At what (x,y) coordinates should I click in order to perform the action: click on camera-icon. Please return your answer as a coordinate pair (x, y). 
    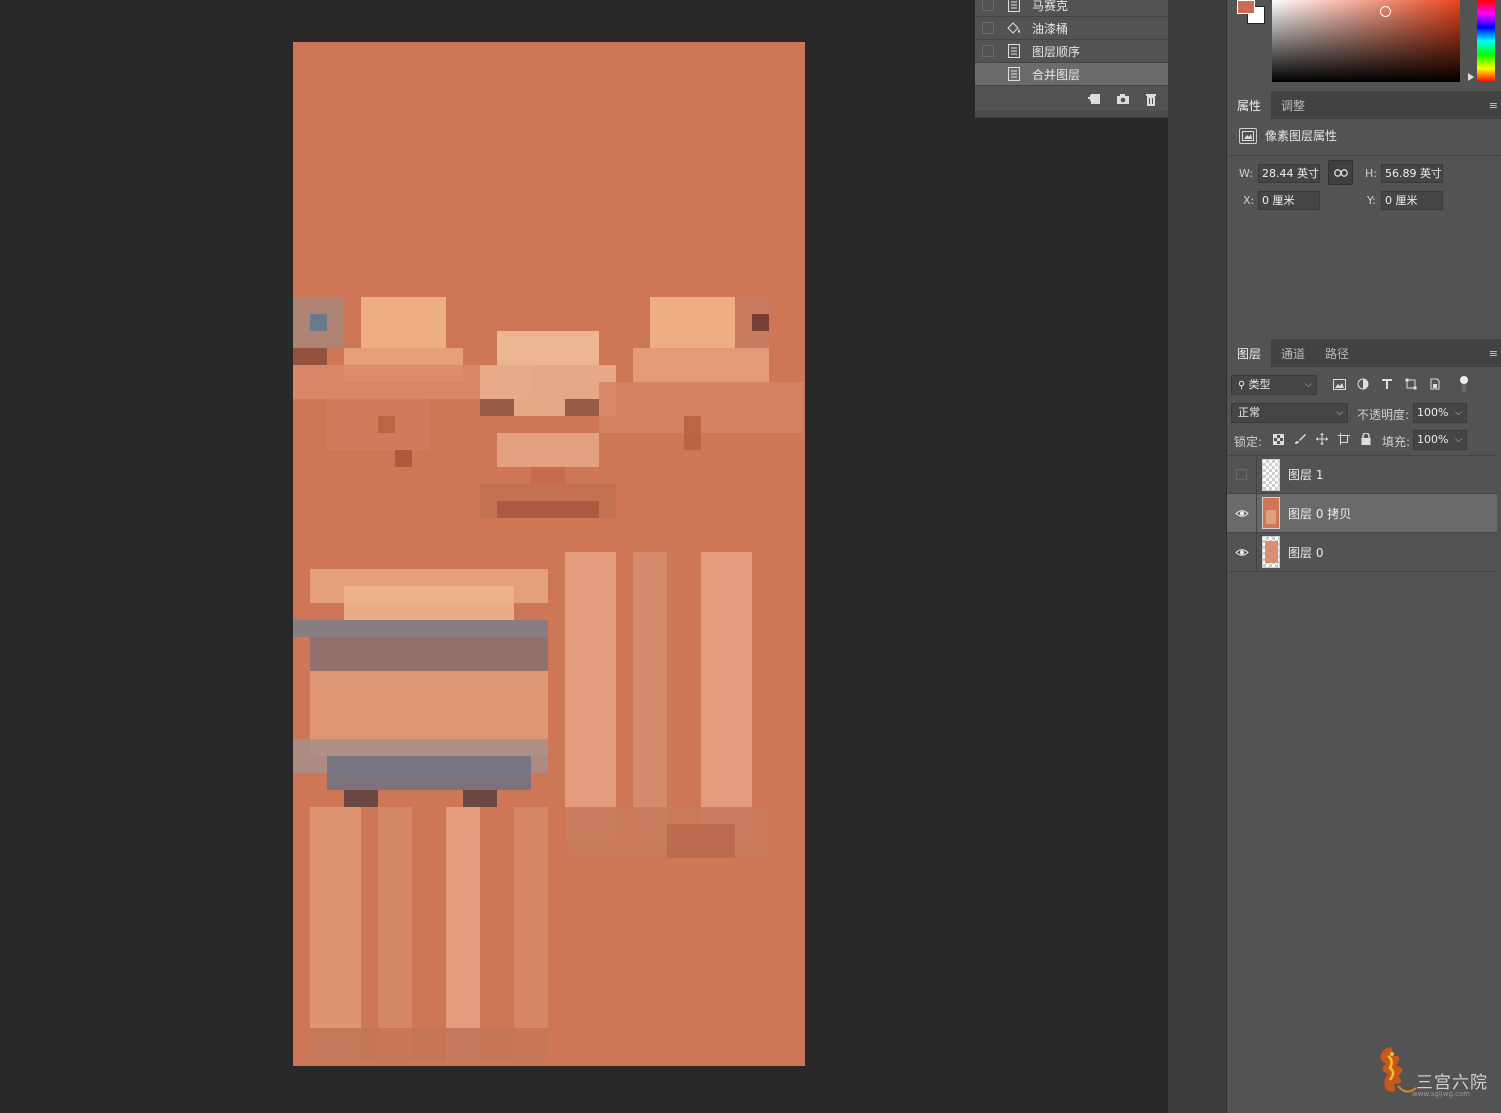
    Looking at the image, I should click on (1123, 99).